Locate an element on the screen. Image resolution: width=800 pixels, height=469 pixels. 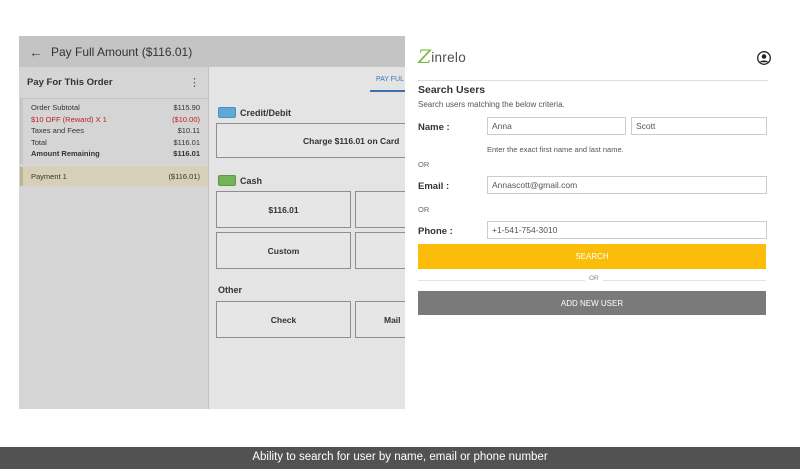
section-label: Cash is located at coordinates (251, 180).